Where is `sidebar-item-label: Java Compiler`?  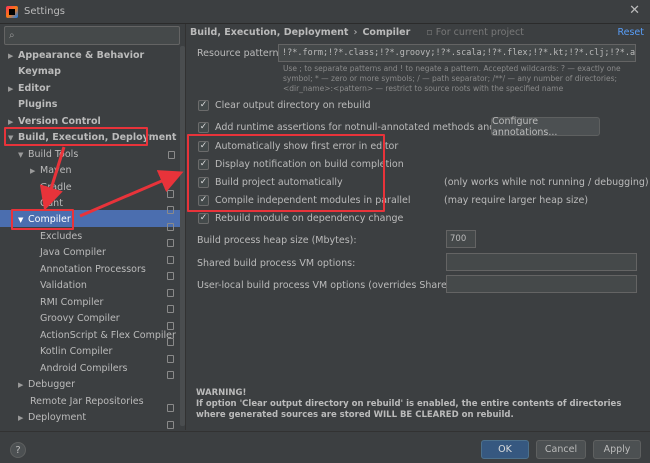
sidebar-item-label: Java Compiler is located at coordinates (73, 252).